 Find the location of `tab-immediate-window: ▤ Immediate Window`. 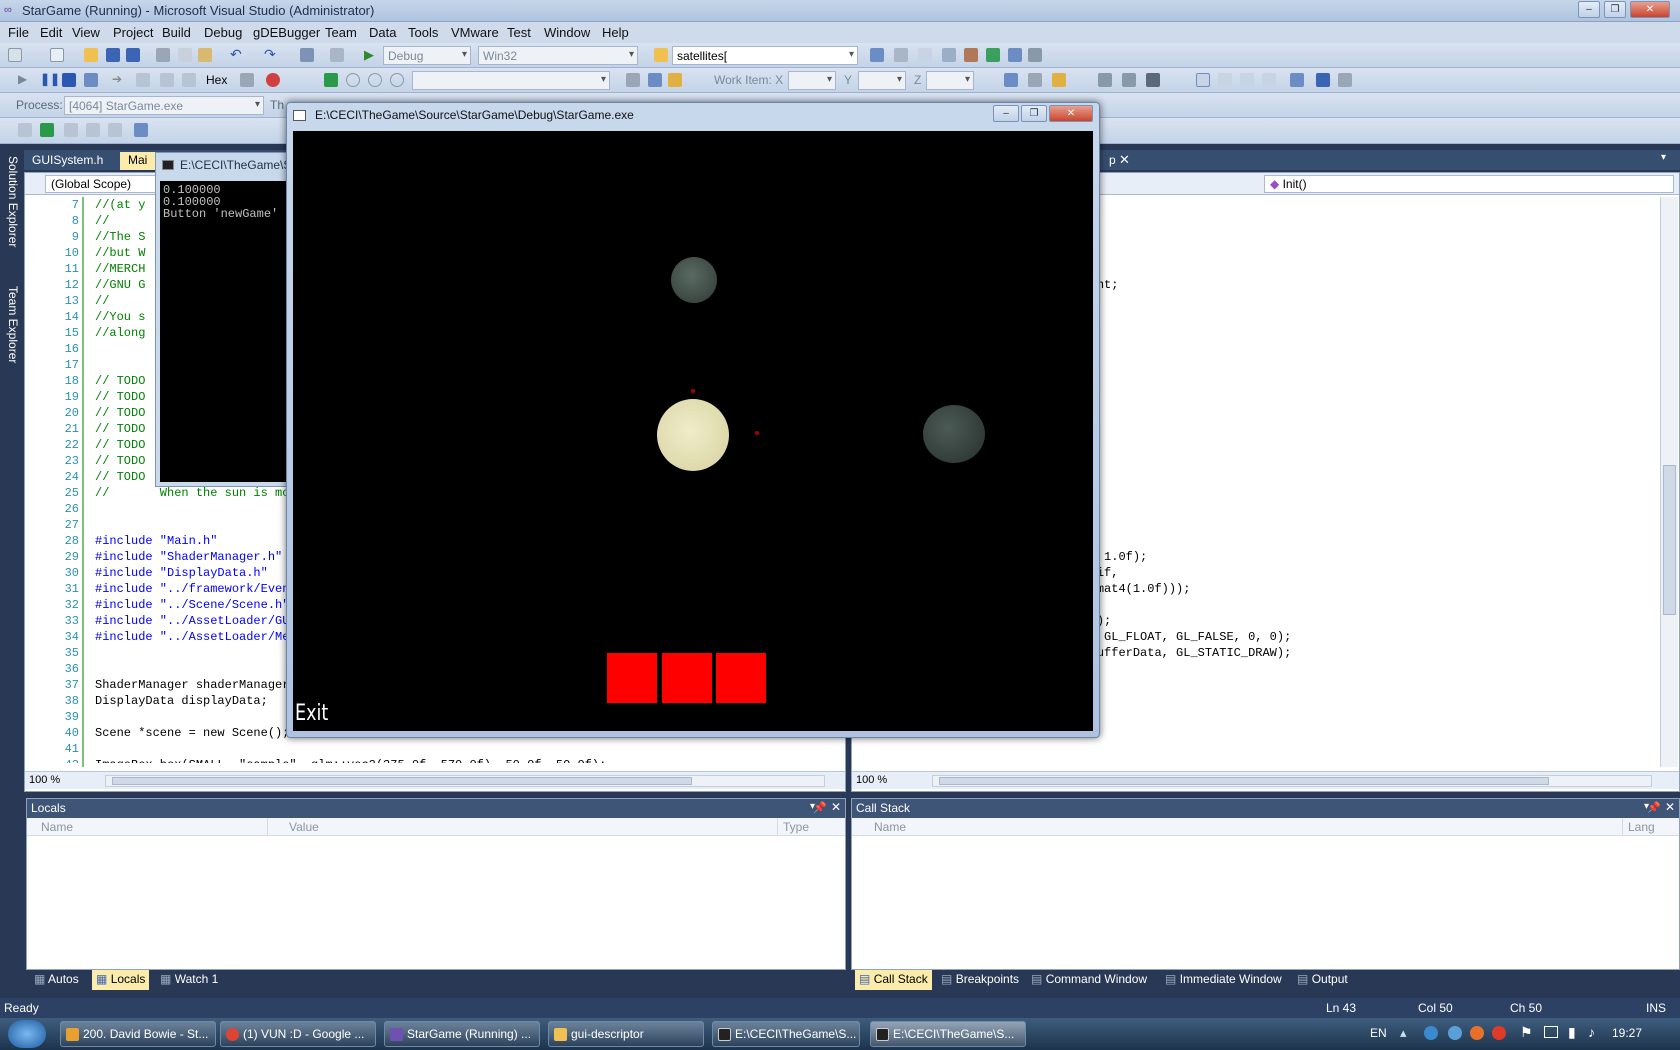

tab-immediate-window: ▤ Immediate Window is located at coordinates (1223, 980).